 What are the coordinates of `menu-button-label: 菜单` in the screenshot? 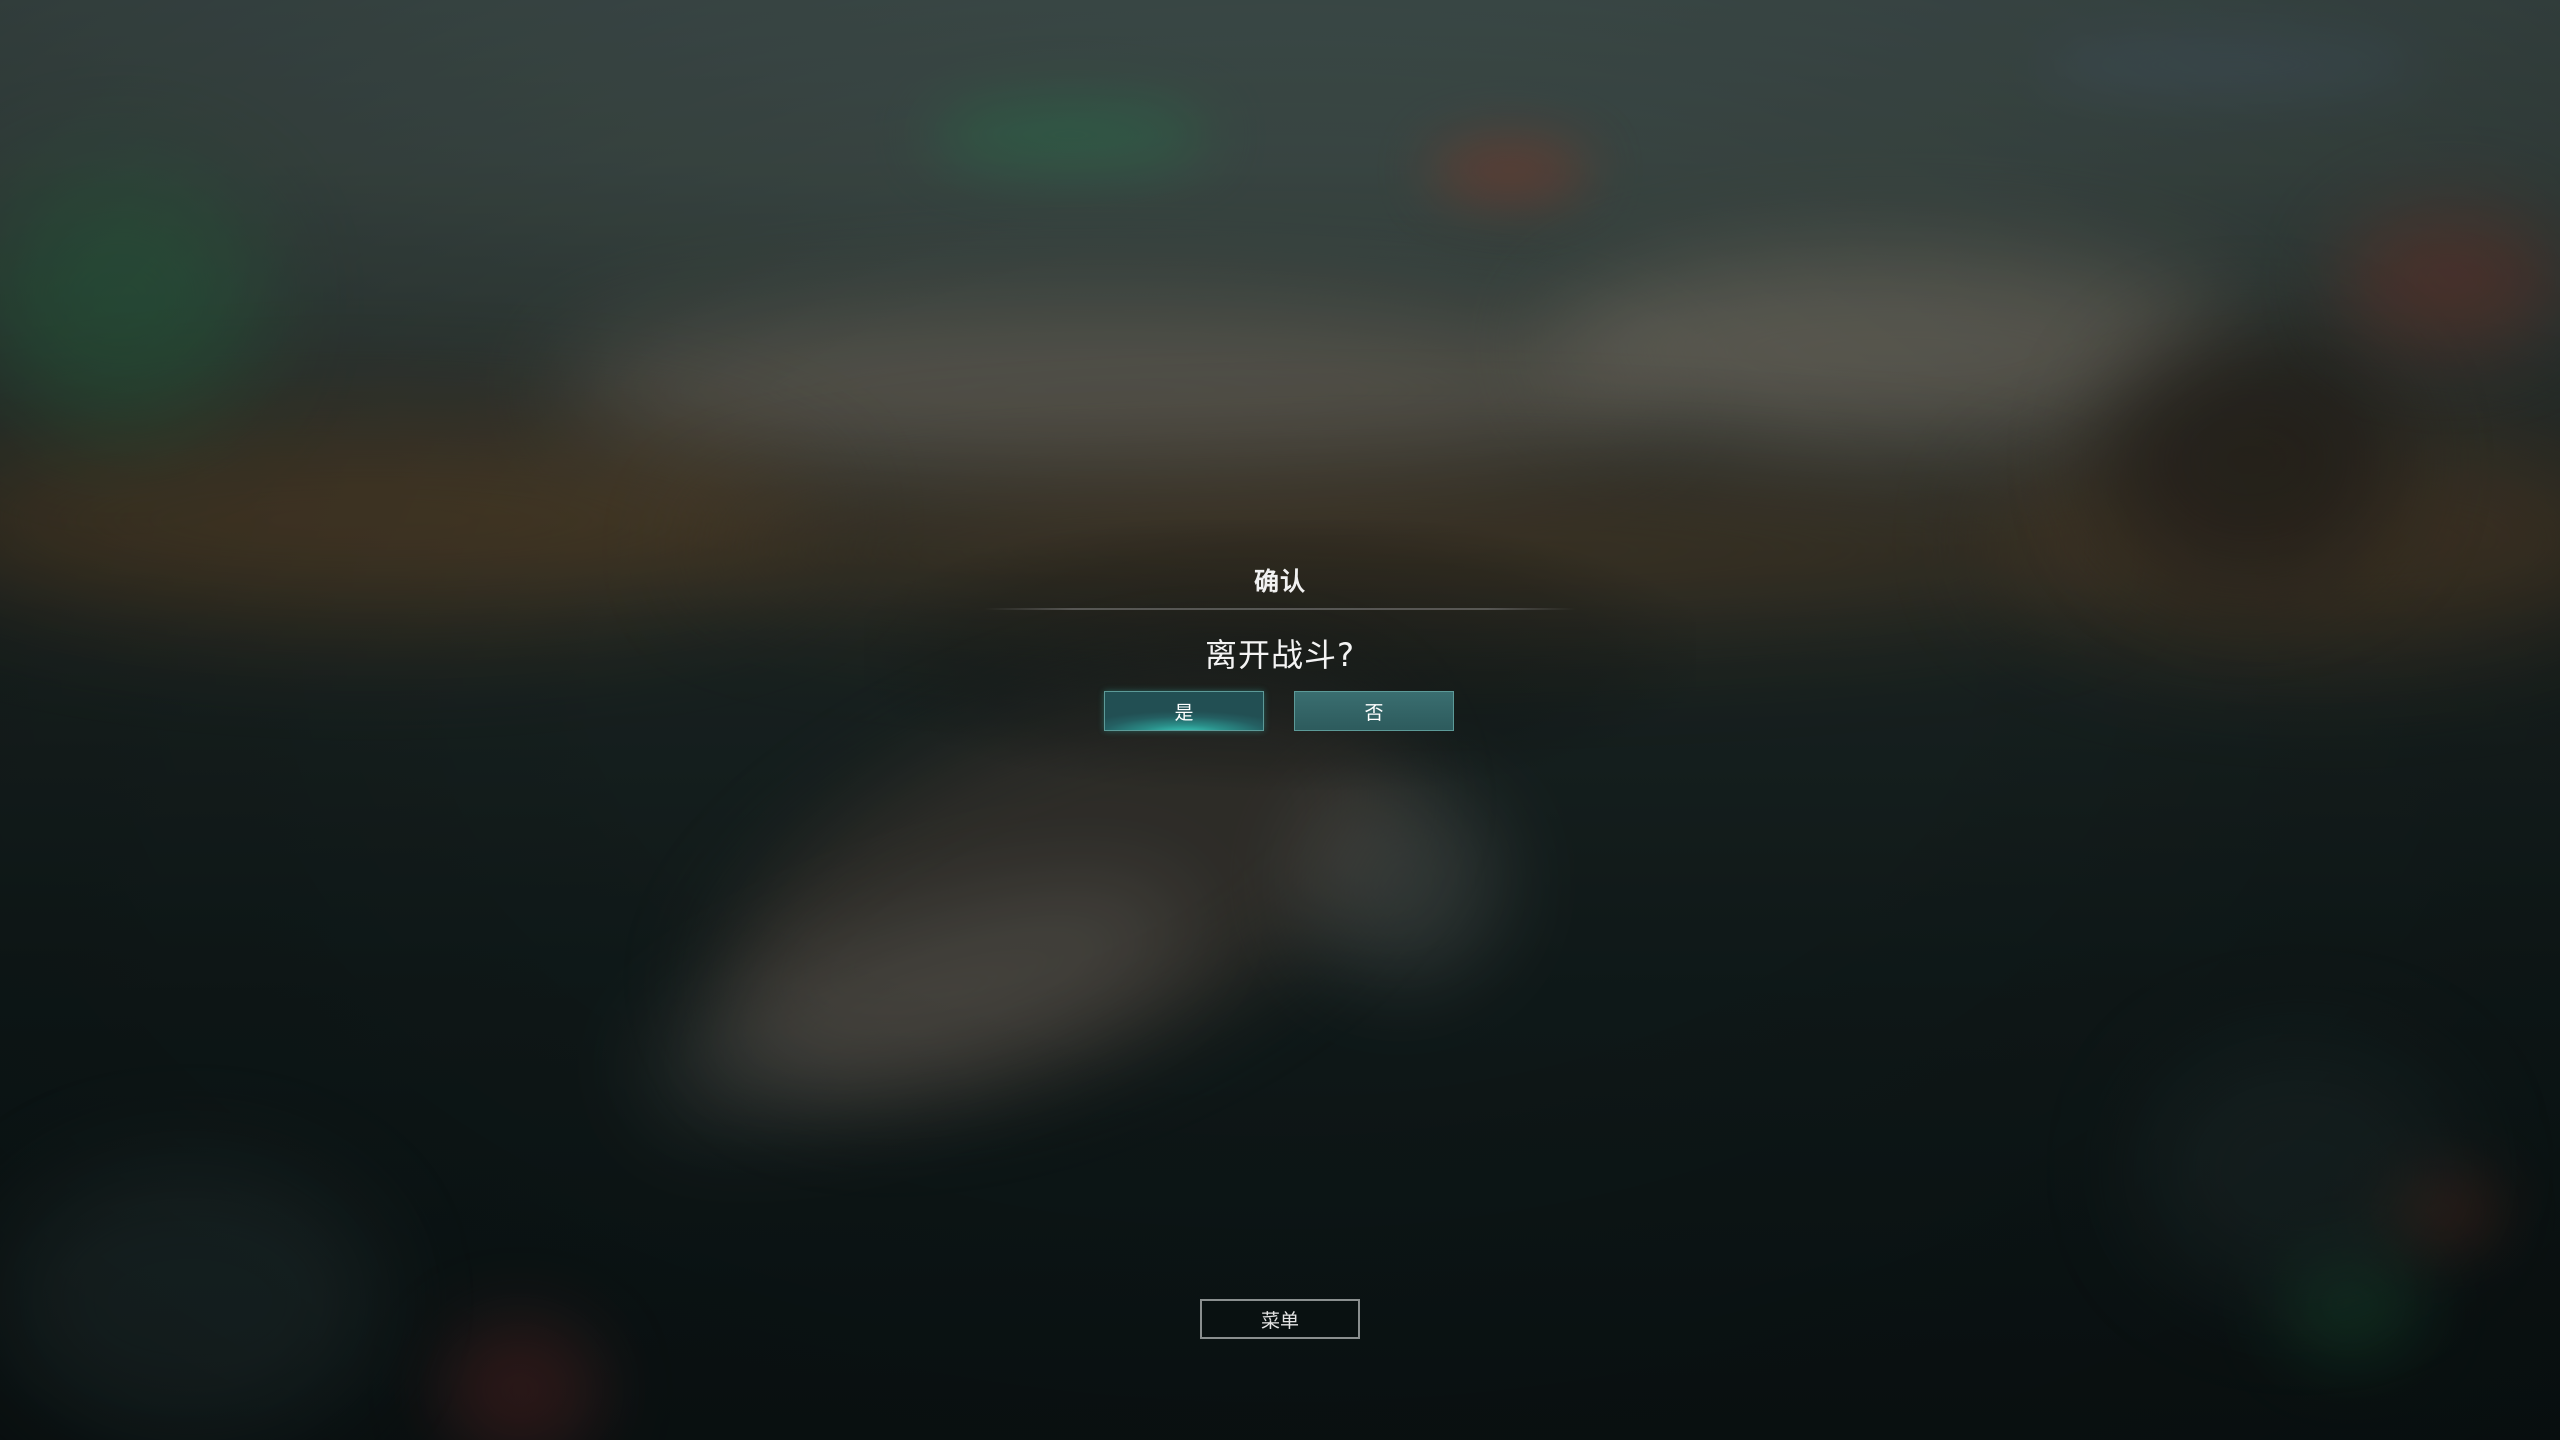 It's located at (1279, 1320).